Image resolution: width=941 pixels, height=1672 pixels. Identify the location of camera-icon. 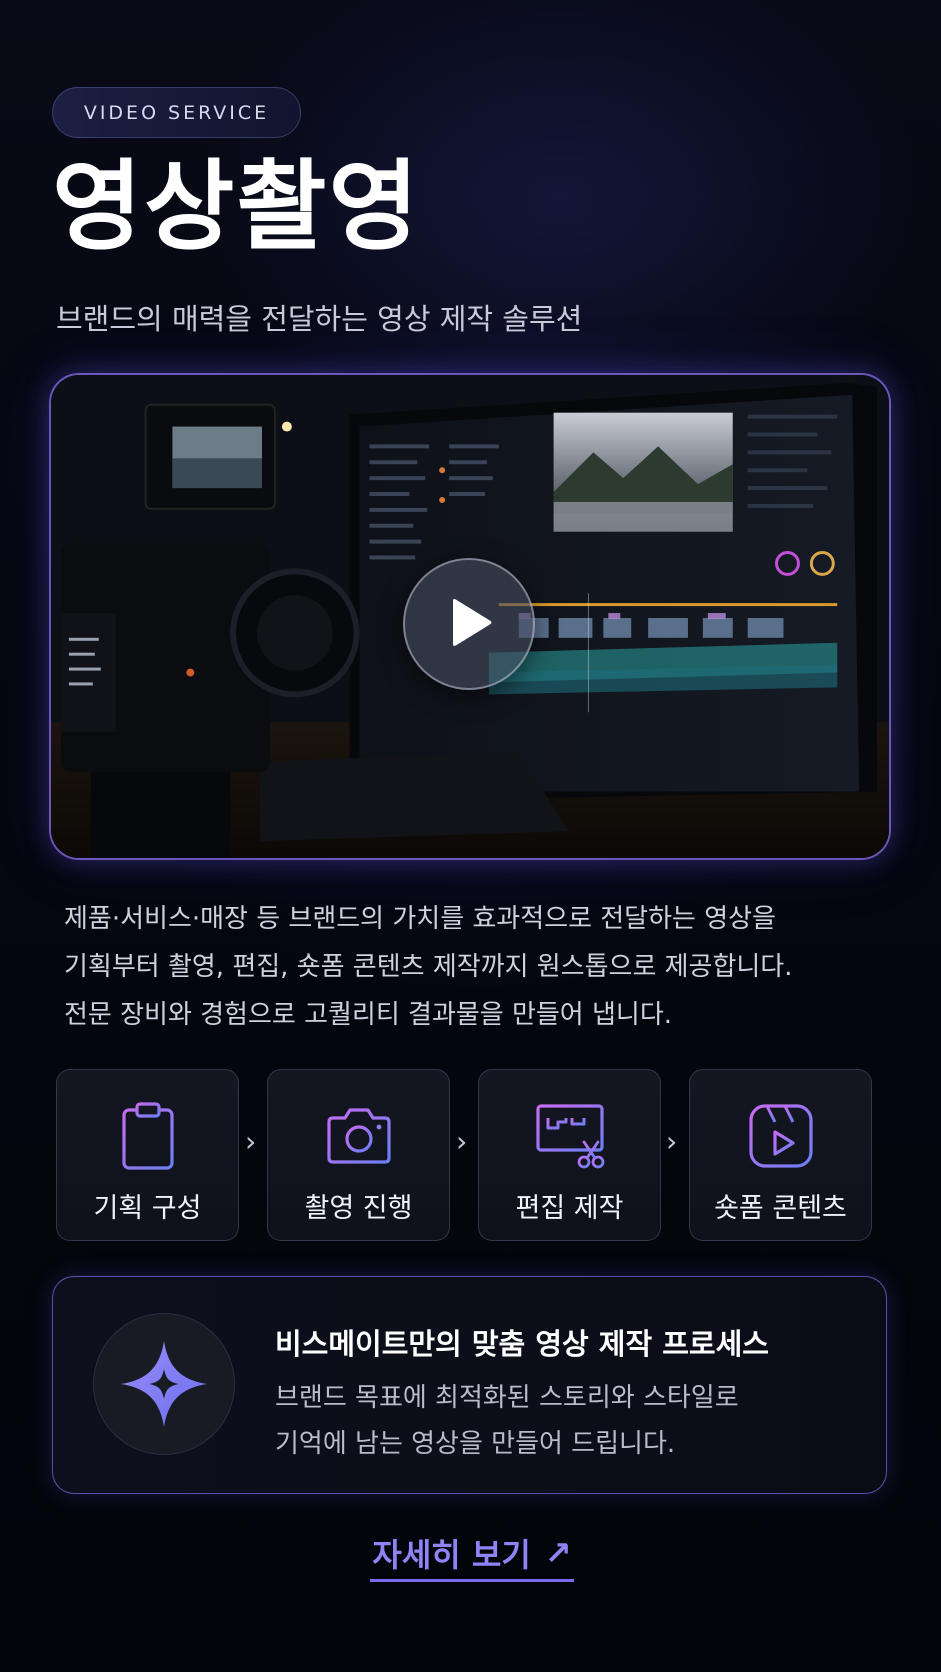
(358, 1136).